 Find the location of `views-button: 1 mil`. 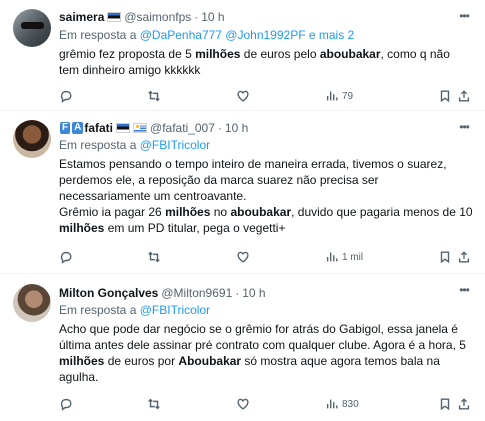

views-button: 1 mil is located at coordinates (344, 257).